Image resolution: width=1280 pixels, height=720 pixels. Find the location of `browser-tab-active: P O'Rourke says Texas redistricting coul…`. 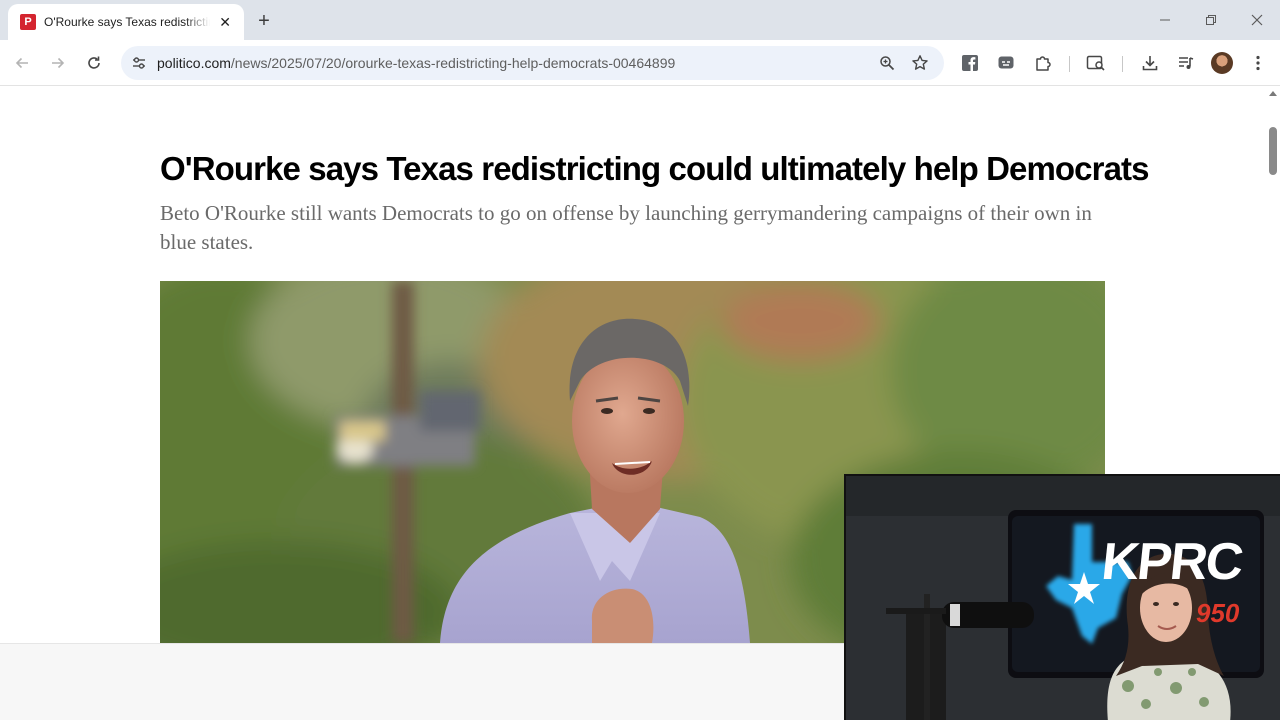

browser-tab-active: P O'Rourke says Texas redistricting coul… is located at coordinates (126, 22).